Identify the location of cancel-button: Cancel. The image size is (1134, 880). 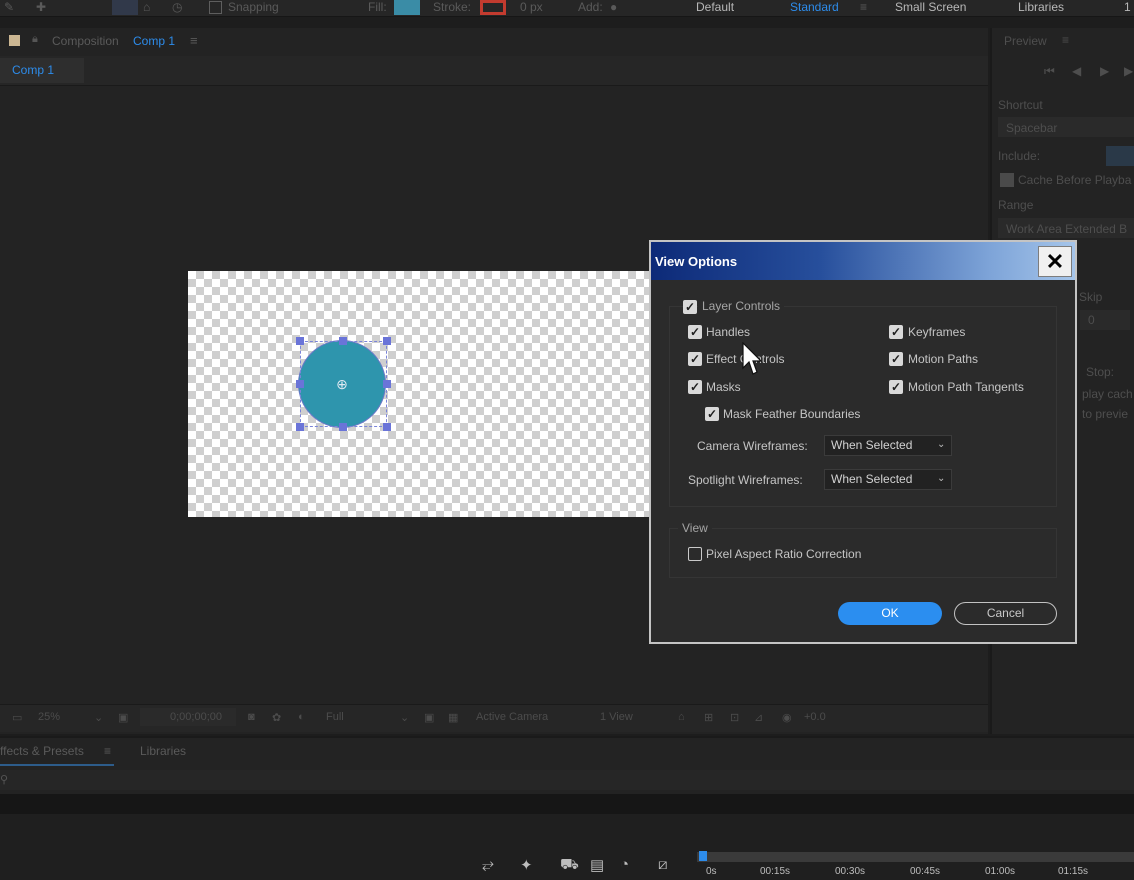
(1005, 613).